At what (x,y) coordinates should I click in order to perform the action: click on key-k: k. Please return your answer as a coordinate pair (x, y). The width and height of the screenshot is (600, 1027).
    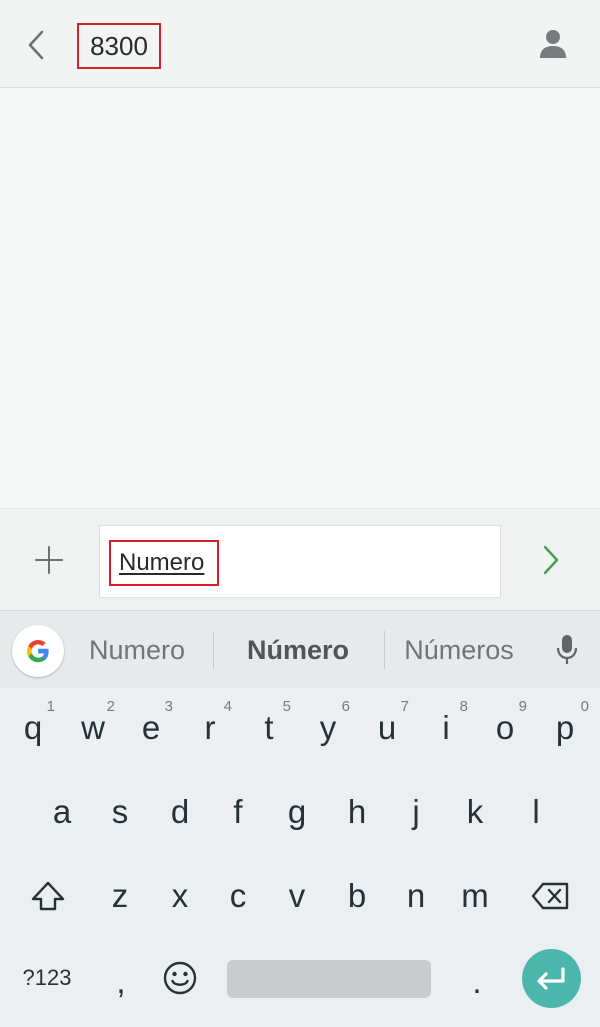
    Looking at the image, I should click on (475, 812).